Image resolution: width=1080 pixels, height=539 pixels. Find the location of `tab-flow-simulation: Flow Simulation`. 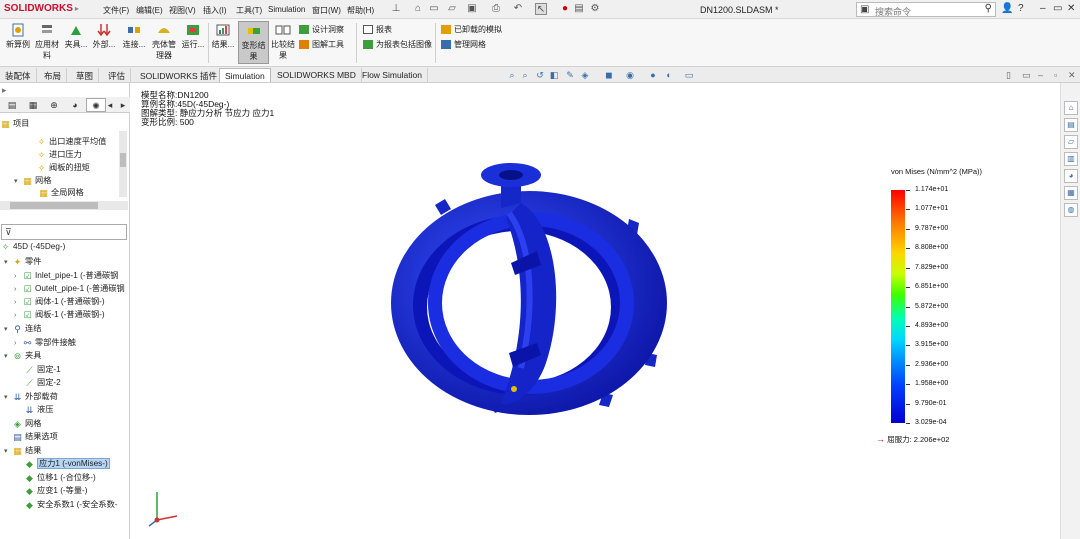

tab-flow-simulation: Flow Simulation is located at coordinates (392, 75).